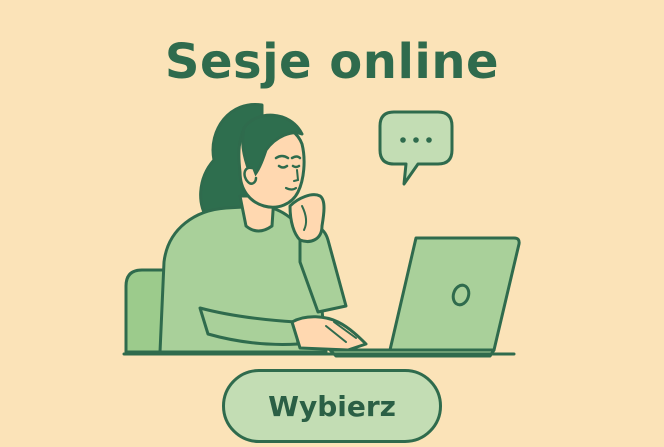  Describe the element at coordinates (332, 406) in the screenshot. I see `choose-button: Wybierz` at that location.